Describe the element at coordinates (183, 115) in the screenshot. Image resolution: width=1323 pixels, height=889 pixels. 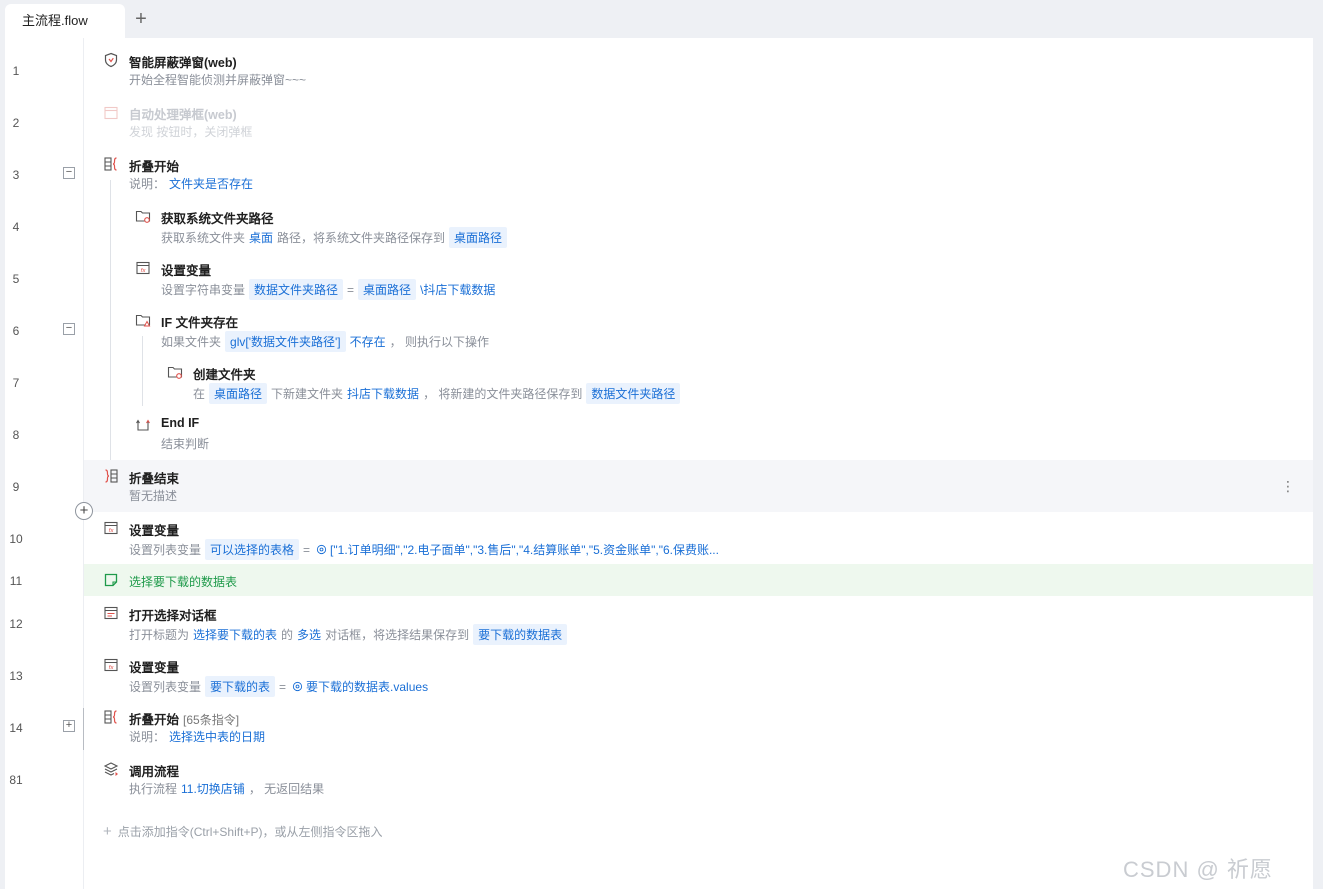
I see `step-title: 自动处理弹框(web)` at that location.